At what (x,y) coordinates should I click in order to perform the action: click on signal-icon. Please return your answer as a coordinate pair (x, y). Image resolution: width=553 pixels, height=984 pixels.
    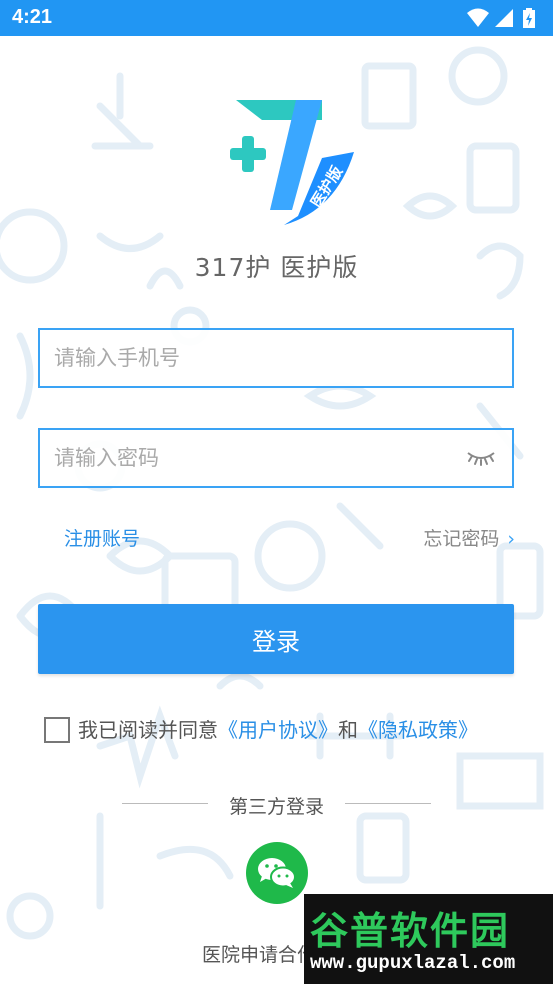
    Looking at the image, I should click on (504, 18).